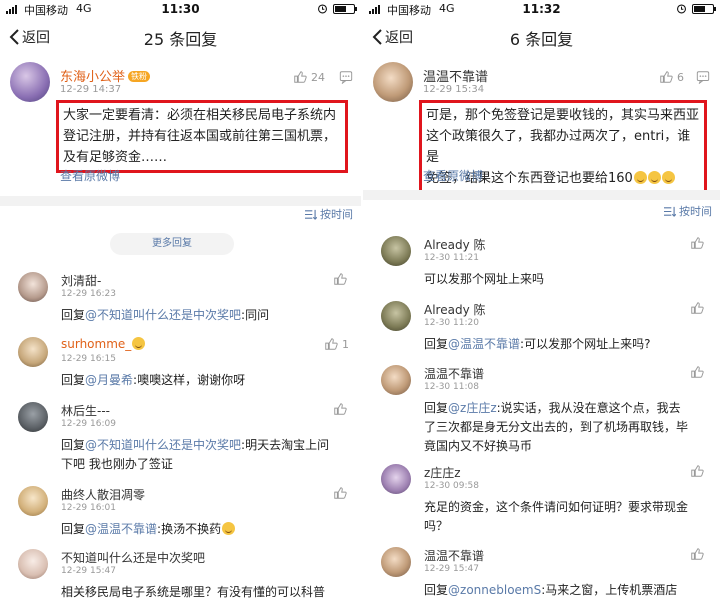 This screenshot has height=607, width=720. What do you see at coordinates (556, 517) in the screenshot?
I see `comment-text: 充足的资金，这个条件请问如何证明？要求带现金 吗？` at bounding box center [556, 517].